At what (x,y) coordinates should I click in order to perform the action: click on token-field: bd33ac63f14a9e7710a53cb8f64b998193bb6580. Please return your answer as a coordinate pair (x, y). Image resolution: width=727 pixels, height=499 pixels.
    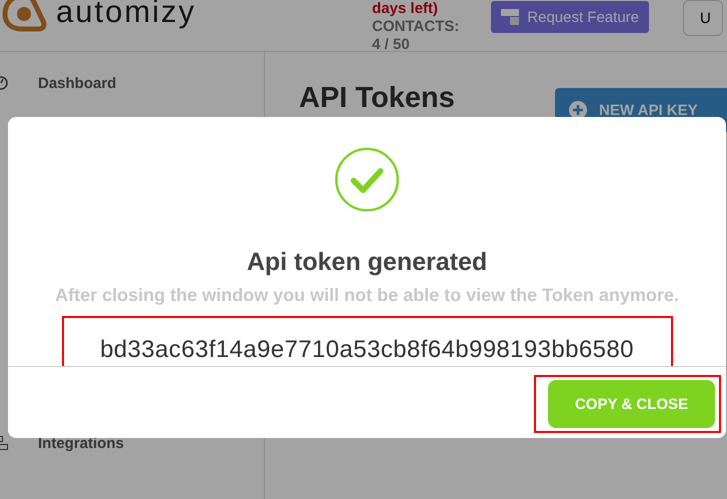
    Looking at the image, I should click on (367, 341).